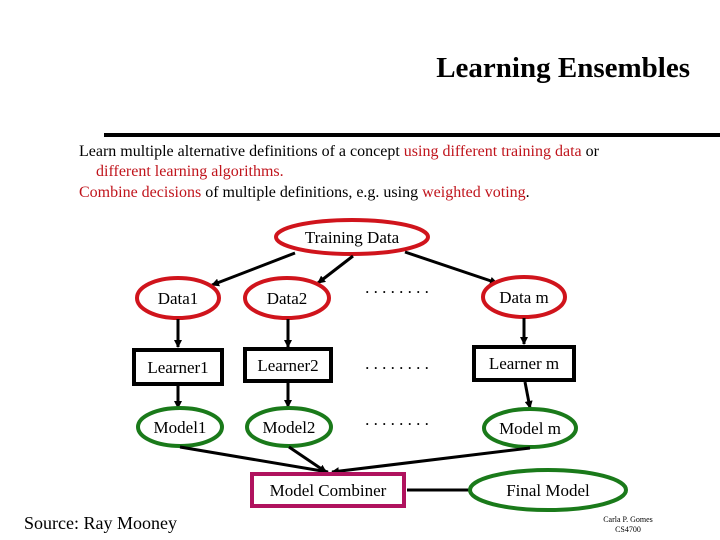 Image resolution: width=720 pixels, height=540 pixels. Describe the element at coordinates (431, 461) in the screenshot. I see `arrow-modelm-to-combiner` at that location.